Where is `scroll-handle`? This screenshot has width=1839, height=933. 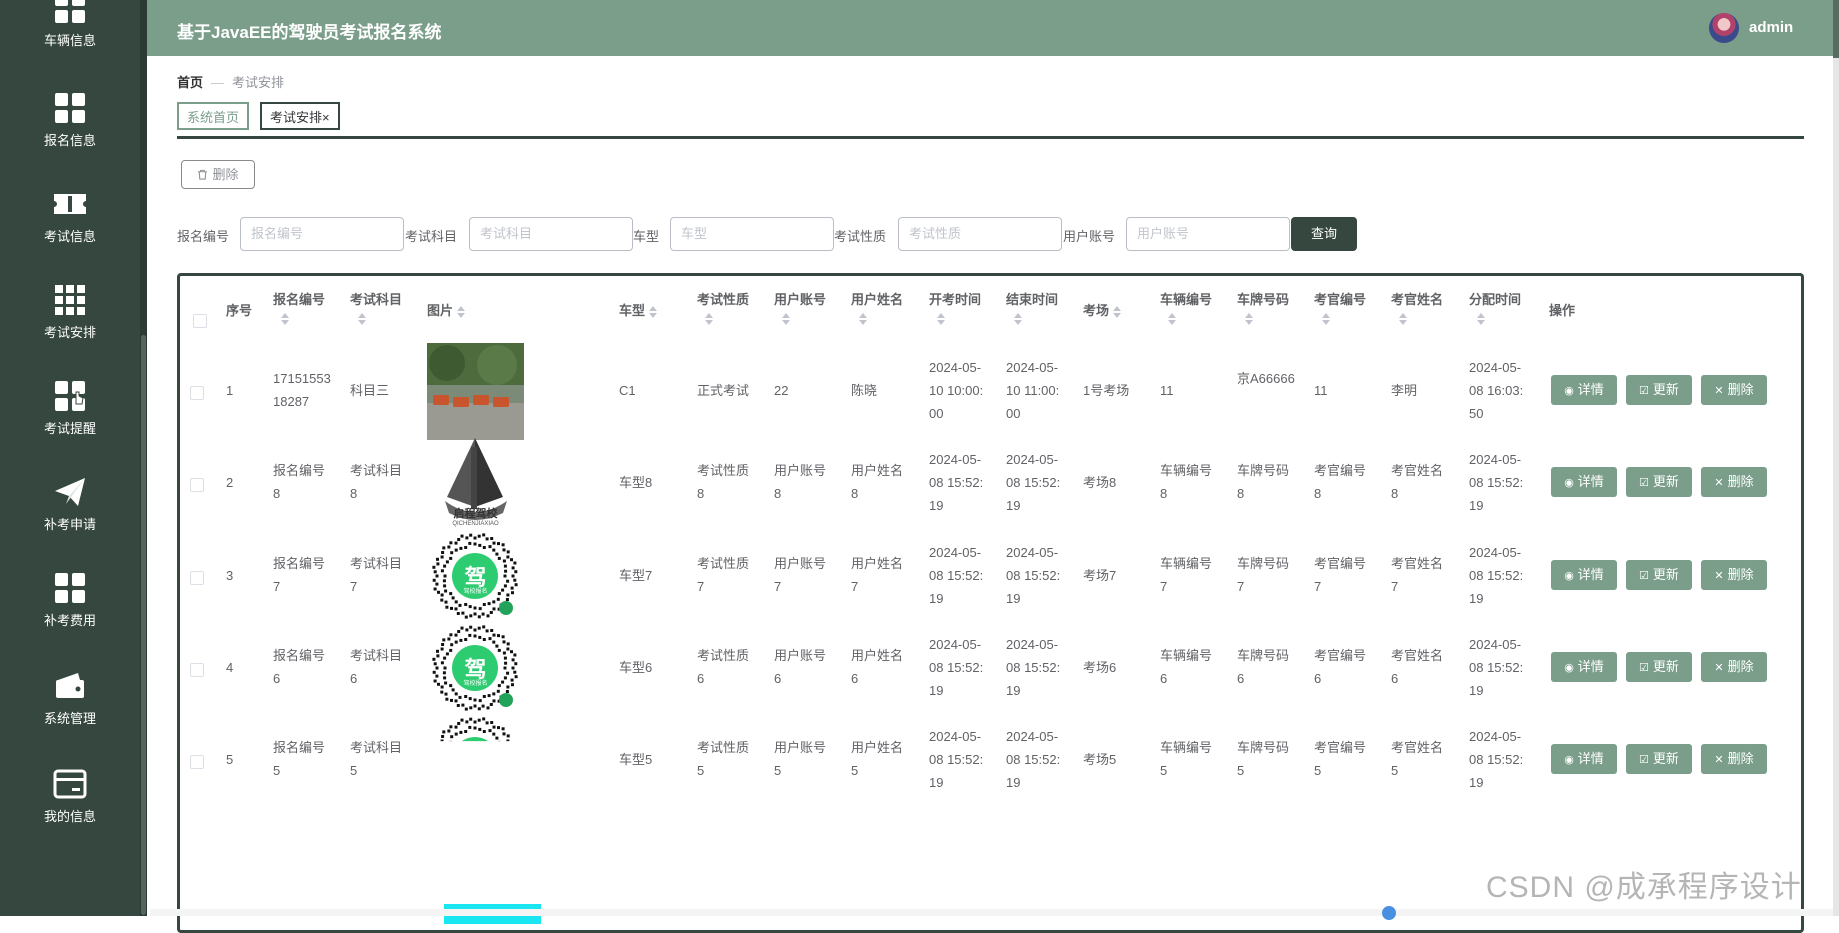
scroll-handle is located at coordinates (1389, 913).